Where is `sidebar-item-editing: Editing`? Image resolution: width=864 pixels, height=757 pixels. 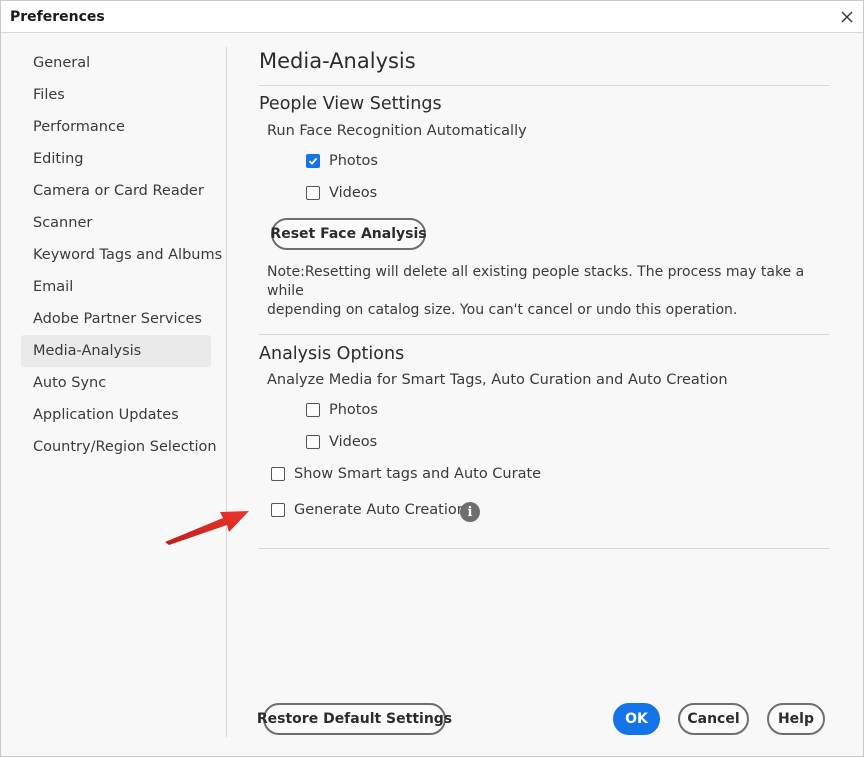
sidebar-item-editing: Editing is located at coordinates (116, 159).